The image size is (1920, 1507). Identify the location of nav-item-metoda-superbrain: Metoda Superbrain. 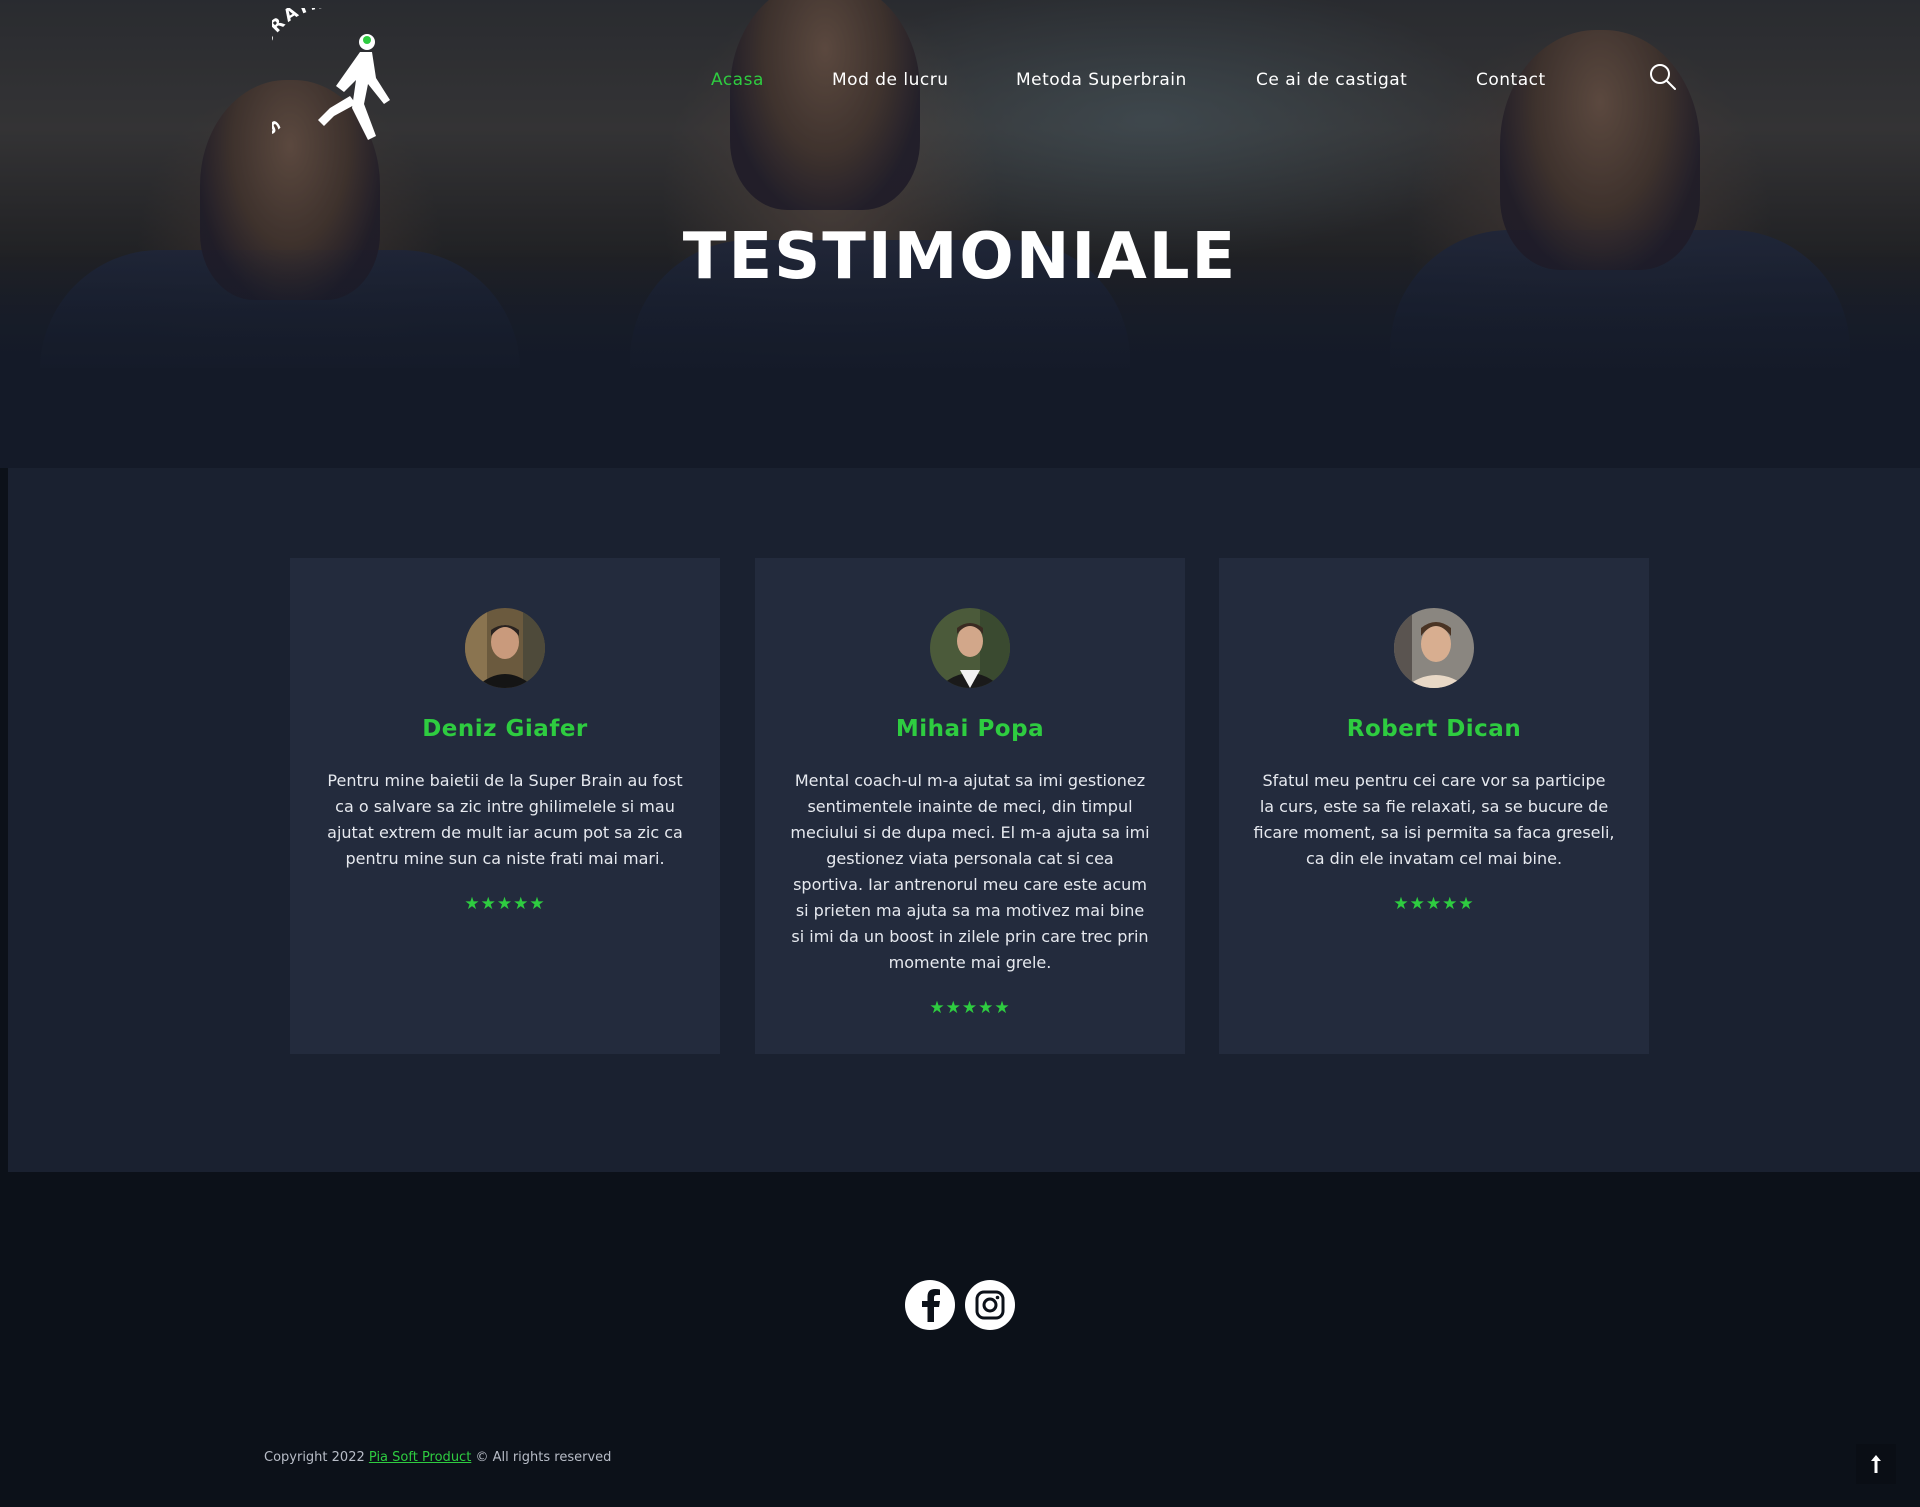
(1101, 80).